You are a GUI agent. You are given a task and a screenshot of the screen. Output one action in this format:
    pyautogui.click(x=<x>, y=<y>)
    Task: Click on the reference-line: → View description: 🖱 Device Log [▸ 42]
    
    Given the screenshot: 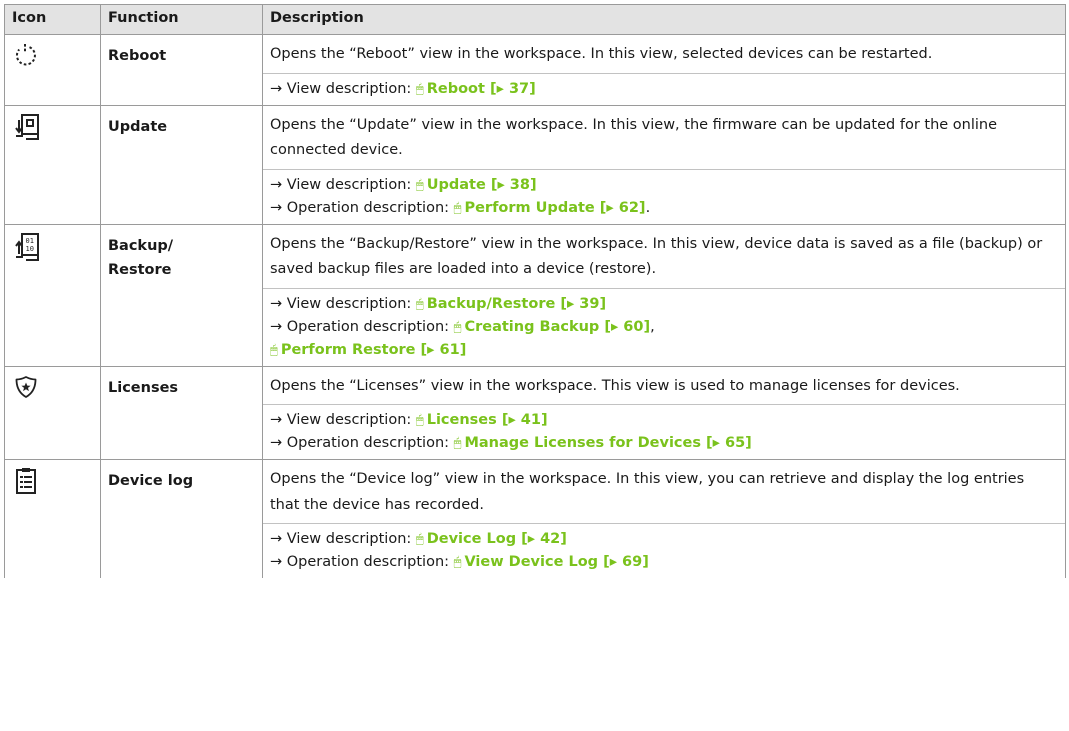 What is the action you would take?
    pyautogui.click(x=418, y=539)
    